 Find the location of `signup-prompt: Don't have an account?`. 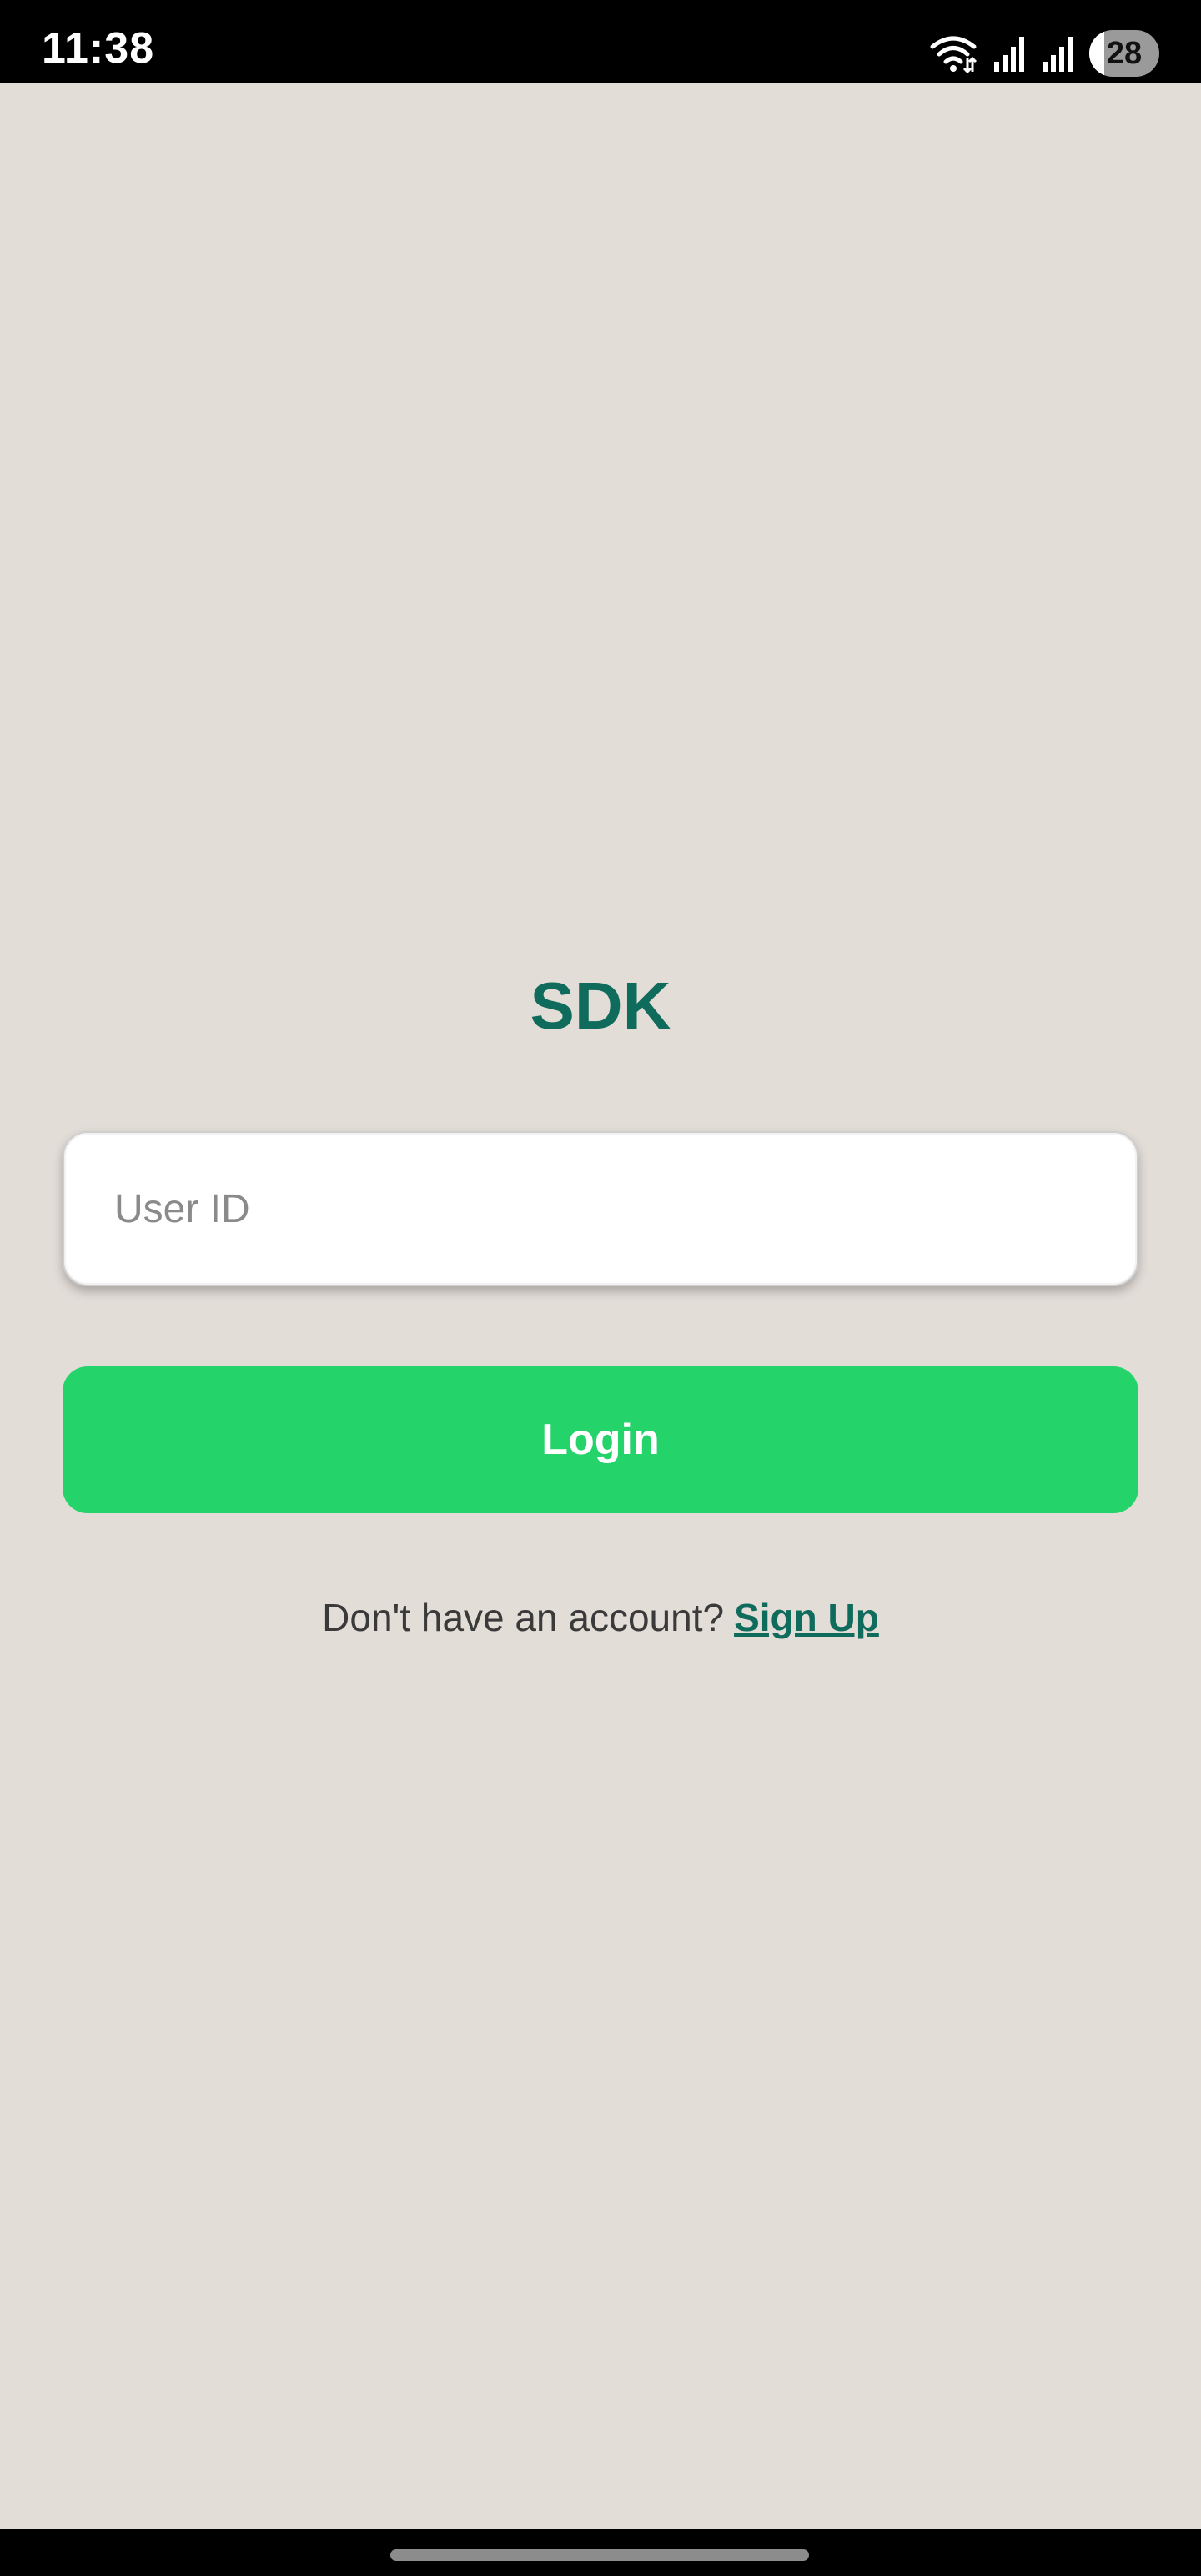

signup-prompt: Don't have an account? is located at coordinates (523, 1617).